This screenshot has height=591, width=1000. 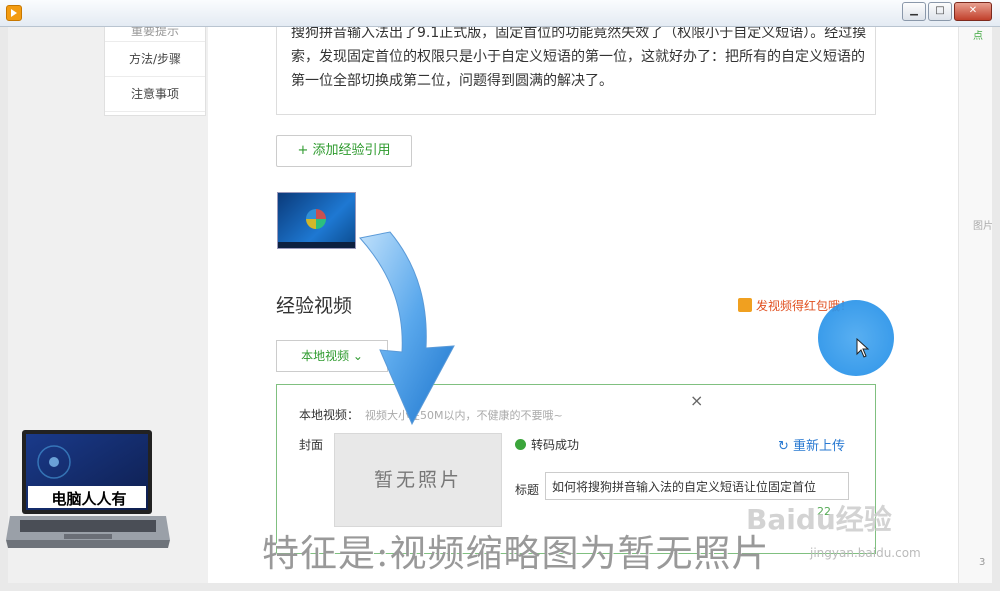 I want to click on reupload-button: ↻ 重新上传, so click(x=811, y=444).